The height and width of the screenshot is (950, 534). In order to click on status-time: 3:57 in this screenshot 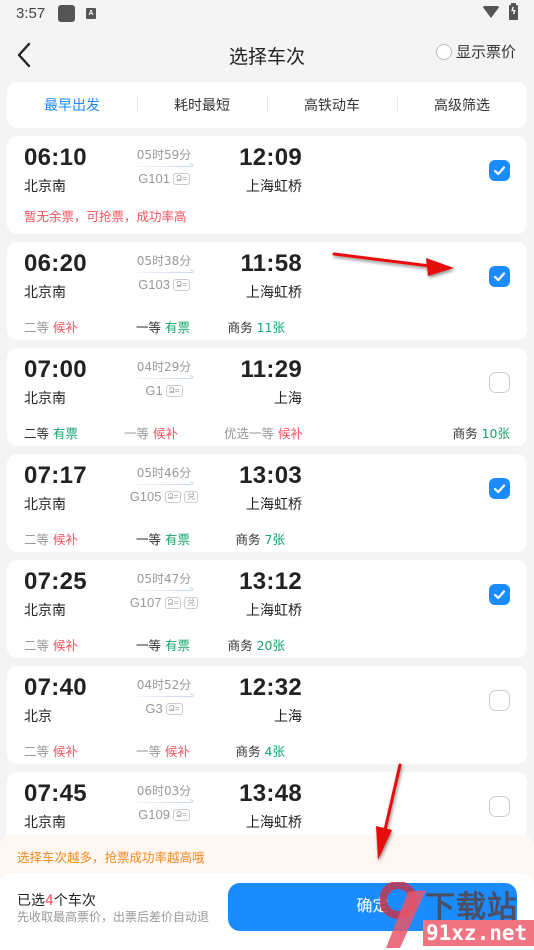, I will do `click(31, 13)`.